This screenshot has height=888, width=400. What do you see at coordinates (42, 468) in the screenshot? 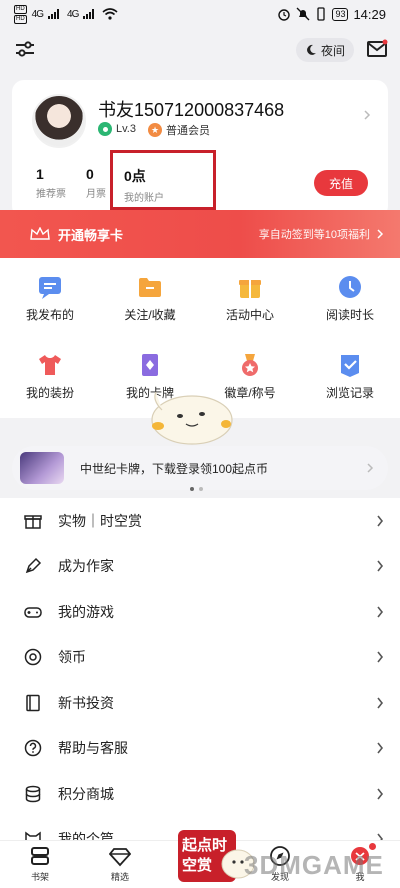
I see `promo-thumbnail` at bounding box center [42, 468].